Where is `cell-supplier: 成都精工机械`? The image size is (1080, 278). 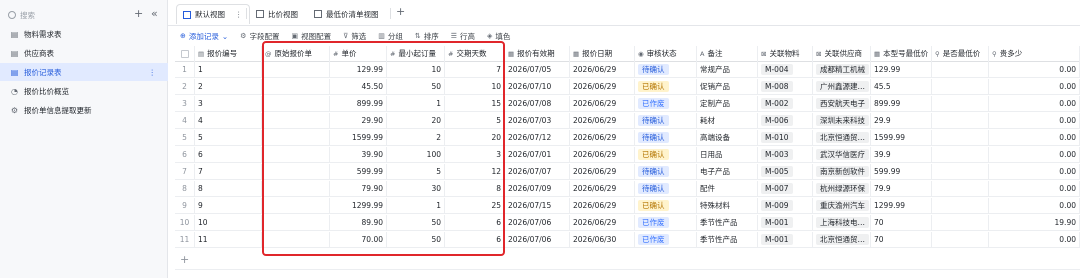
cell-supplier: 成都精工机械 is located at coordinates (842, 70).